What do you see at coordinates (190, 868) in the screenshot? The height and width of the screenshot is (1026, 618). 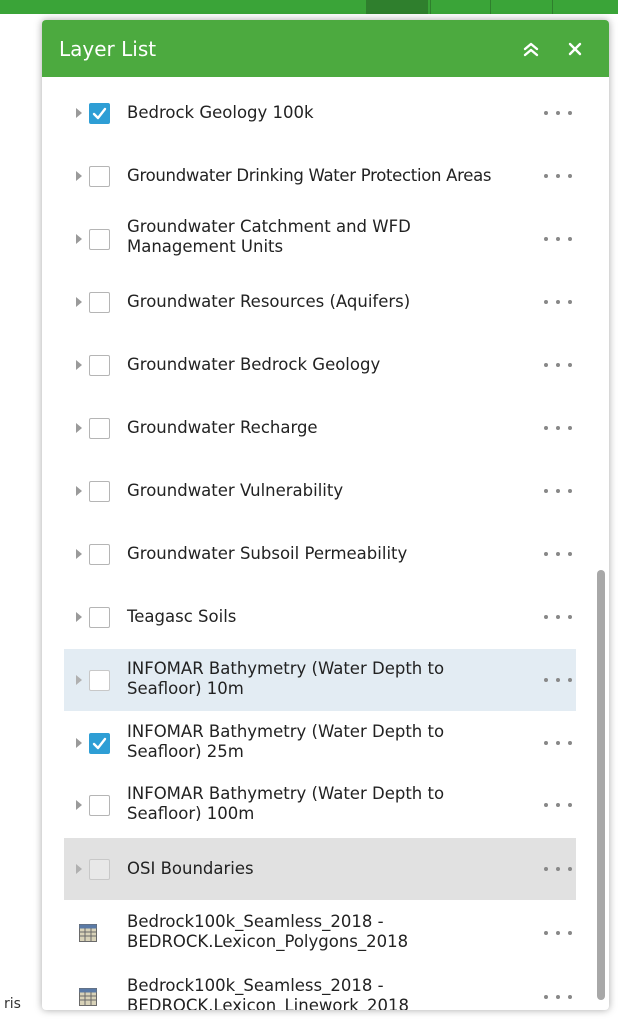 I see `layer-label: OSI Boundaries` at bounding box center [190, 868].